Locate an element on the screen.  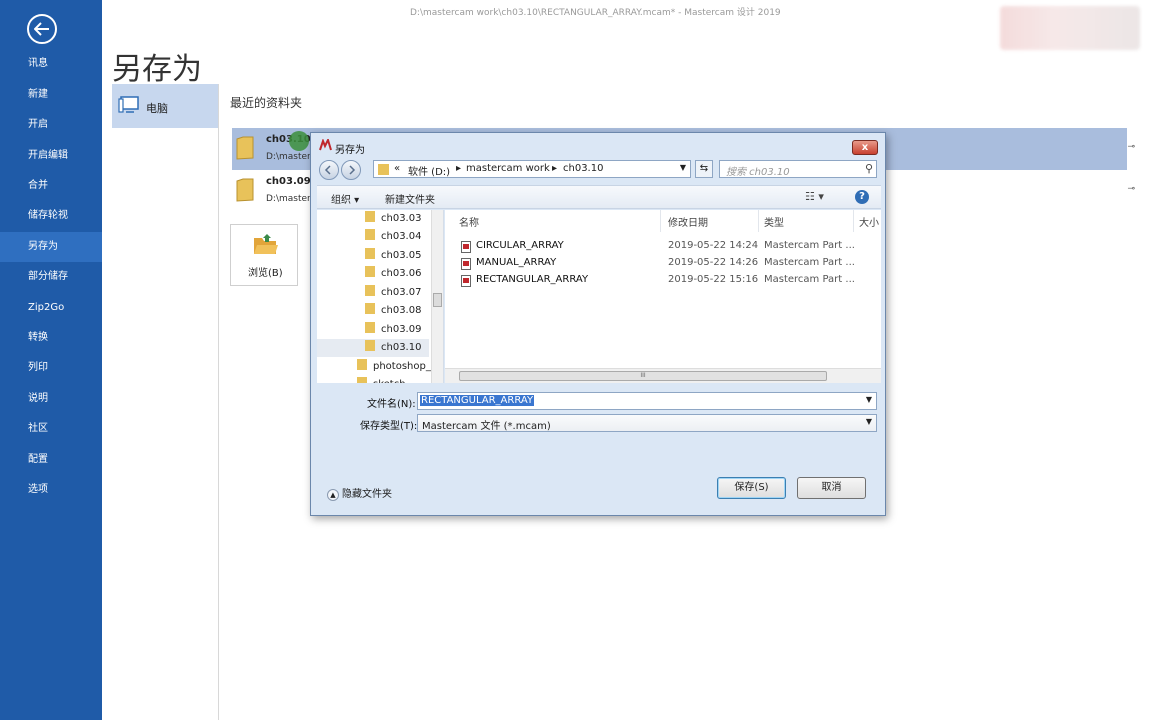
help-icon: ? is located at coordinates (862, 197).